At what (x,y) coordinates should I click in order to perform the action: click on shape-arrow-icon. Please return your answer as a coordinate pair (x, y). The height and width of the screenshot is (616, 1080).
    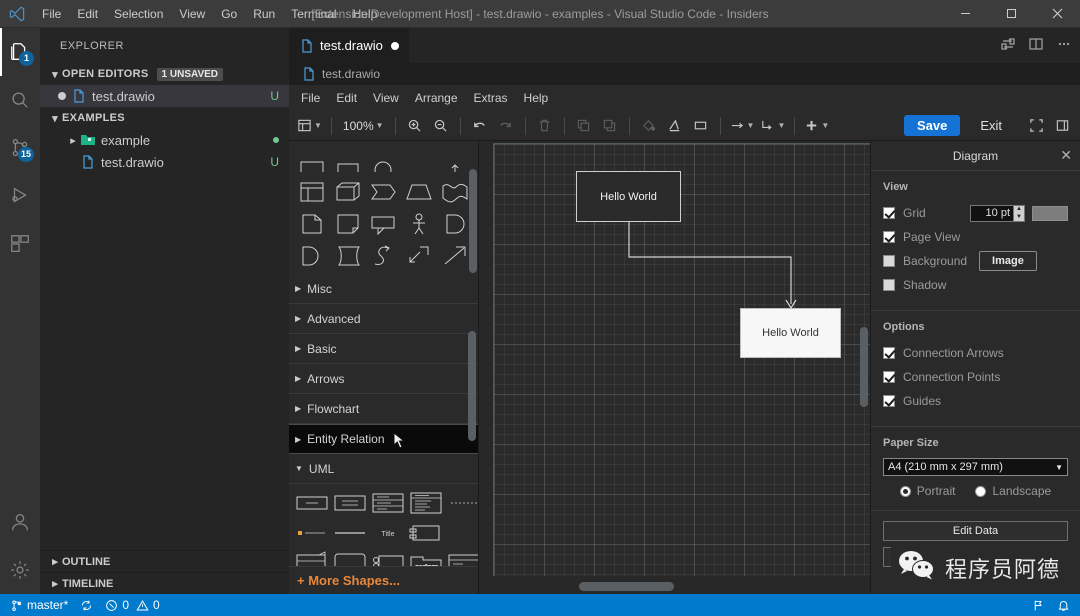
    Looking at the image, I should click on (455, 256).